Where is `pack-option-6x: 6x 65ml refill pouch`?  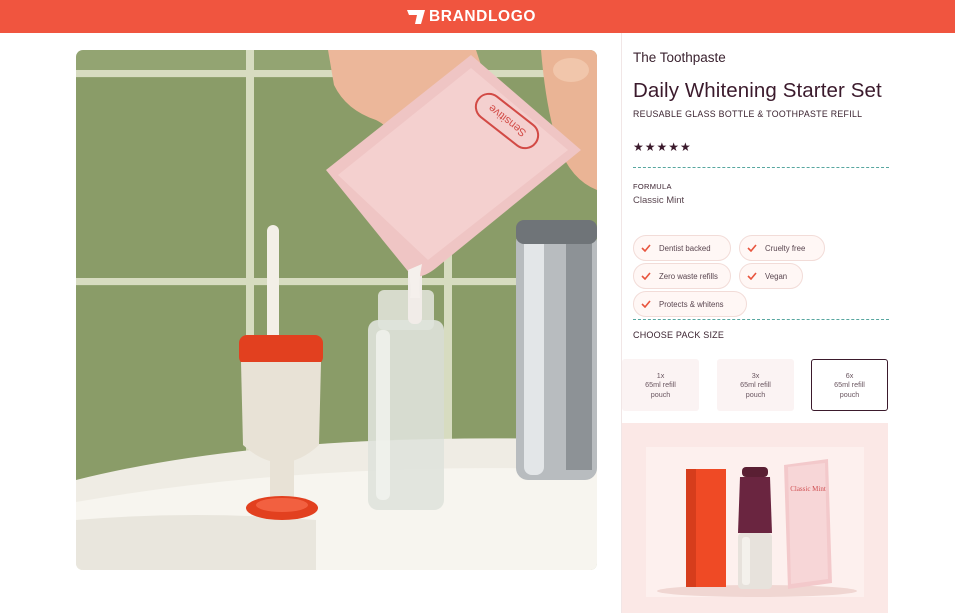
pack-option-6x: 6x 65ml refill pouch is located at coordinates (849, 385).